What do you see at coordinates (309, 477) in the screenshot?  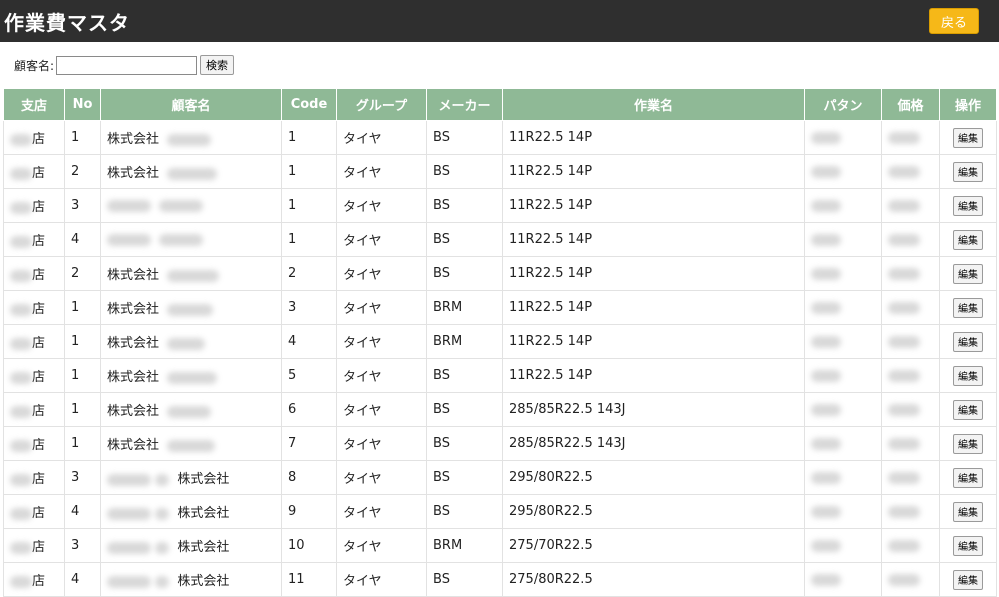 I see `code-cell: 8` at bounding box center [309, 477].